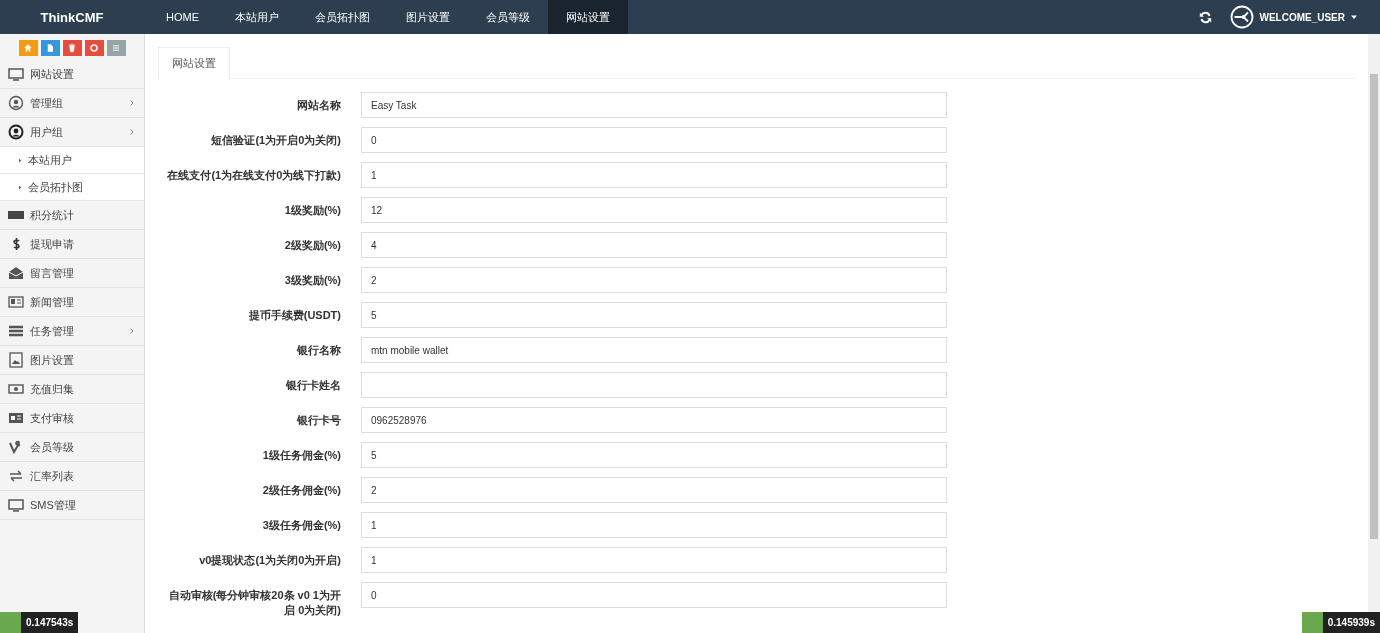 The width and height of the screenshot is (1380, 633). What do you see at coordinates (52, 331) in the screenshot?
I see `sidebar-item-label: 任务管理` at bounding box center [52, 331].